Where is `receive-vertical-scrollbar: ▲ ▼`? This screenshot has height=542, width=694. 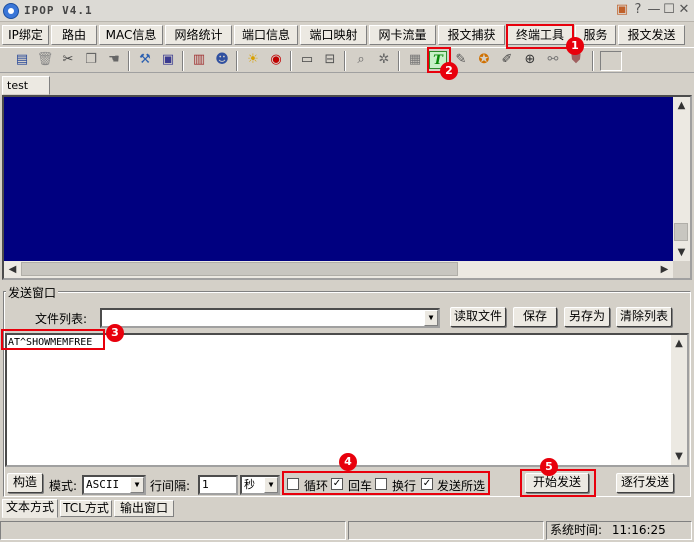 receive-vertical-scrollbar: ▲ ▼ is located at coordinates (681, 179).